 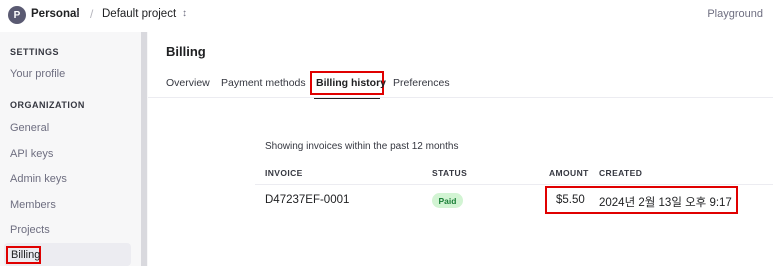 What do you see at coordinates (569, 173) in the screenshot?
I see `column-header-amount: AMOUNT` at bounding box center [569, 173].